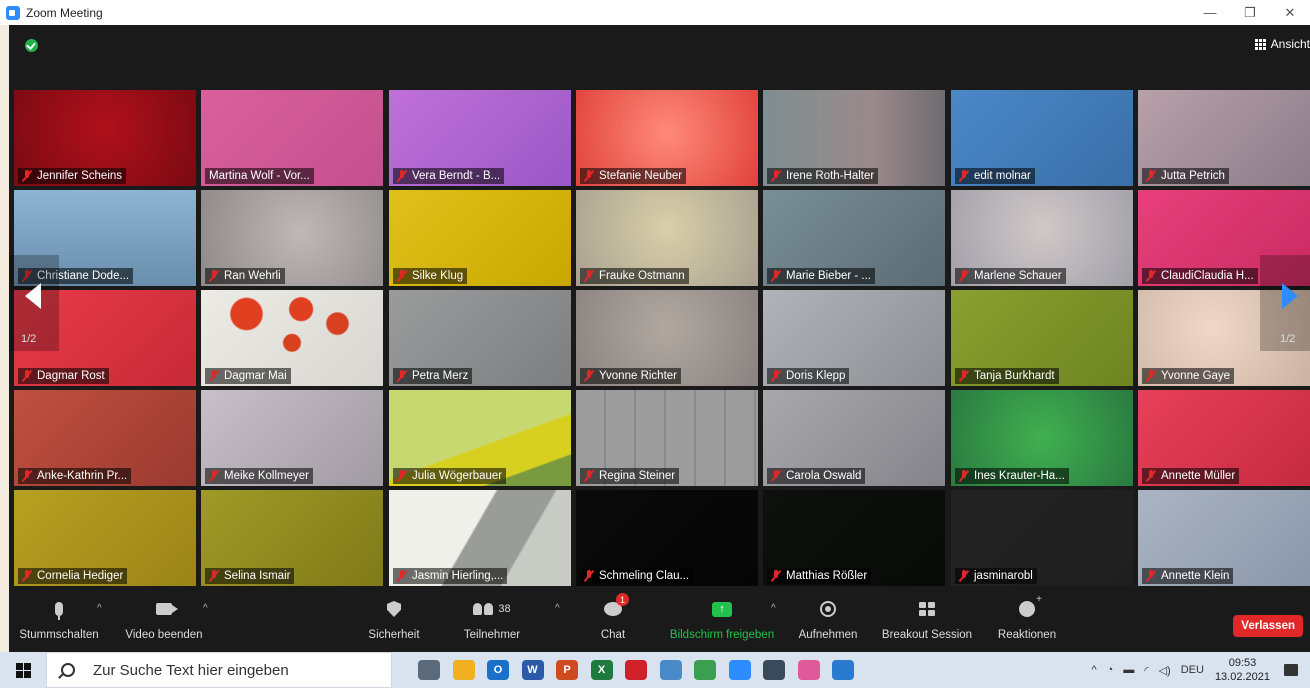 This screenshot has width=1310, height=688. I want to click on participant-name-tag: Tanja Burkhardt, so click(1007, 376).